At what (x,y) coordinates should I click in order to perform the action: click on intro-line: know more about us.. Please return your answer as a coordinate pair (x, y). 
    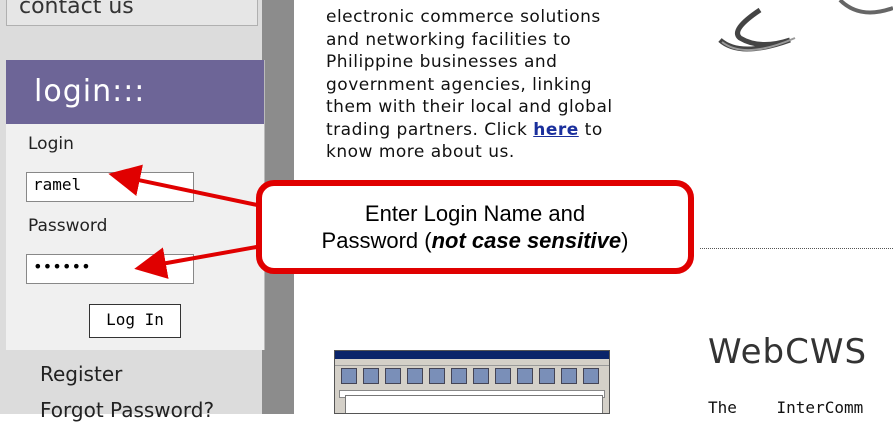
    Looking at the image, I should click on (420, 152).